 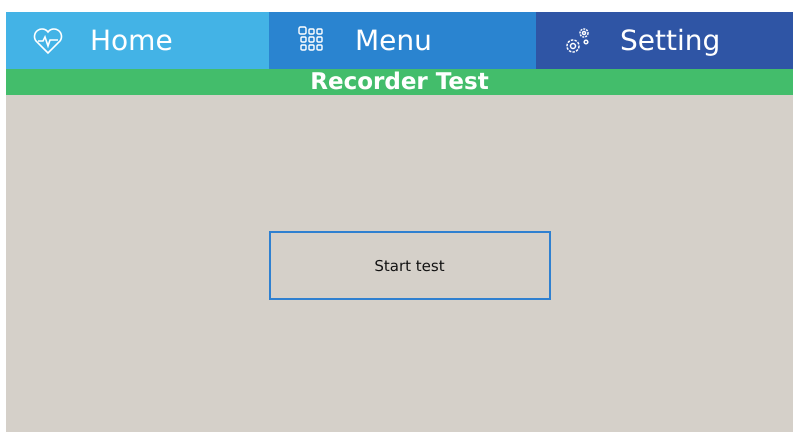 I want to click on nav-tab: Setting, so click(x=664, y=40).